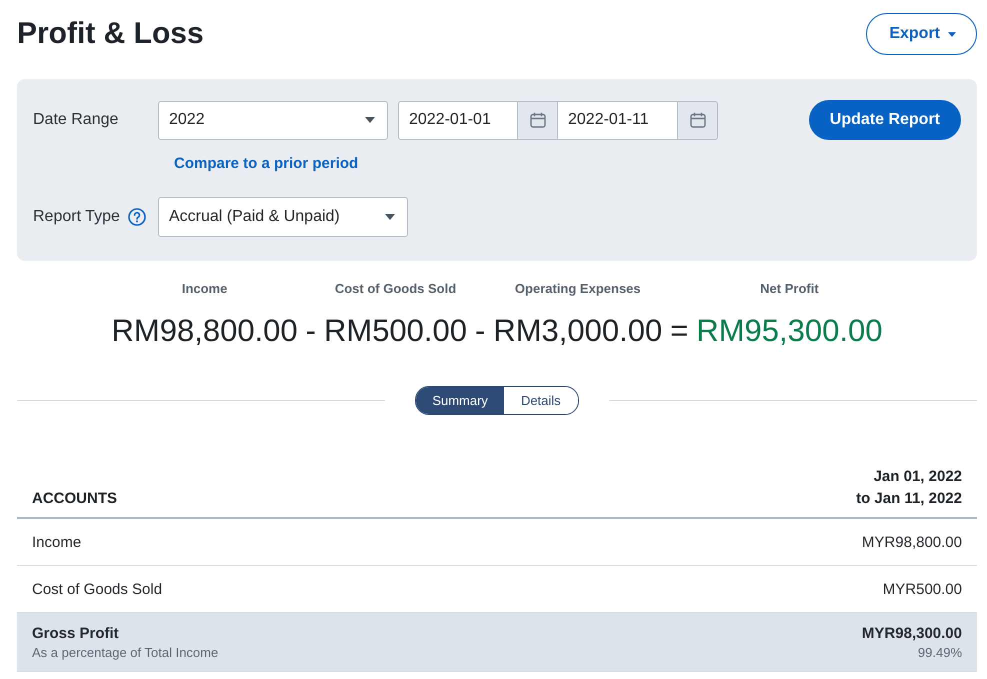 This screenshot has width=987, height=679. Describe the element at coordinates (137, 217) in the screenshot. I see `help-icon` at that location.